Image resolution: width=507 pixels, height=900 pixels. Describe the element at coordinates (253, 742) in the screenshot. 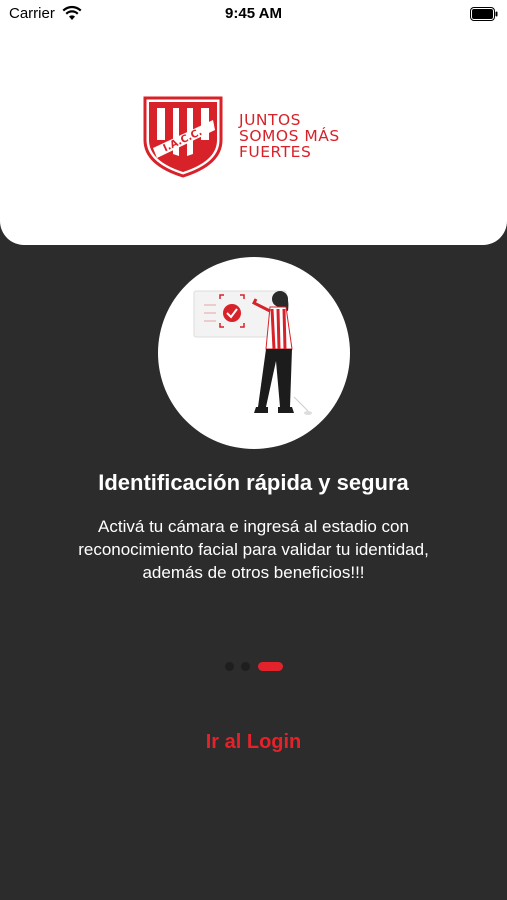

I see `go-to-login-button: Ir al Login` at that location.